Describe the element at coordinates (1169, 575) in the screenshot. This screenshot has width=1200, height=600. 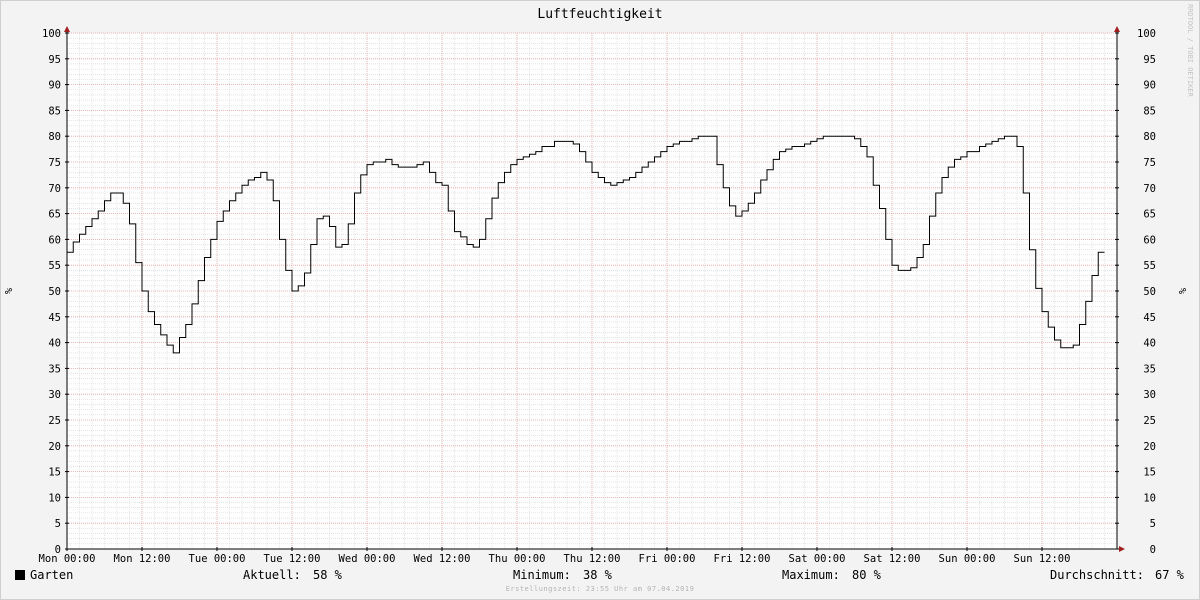
I see `legend-durchschnitt-value: 67 %` at that location.